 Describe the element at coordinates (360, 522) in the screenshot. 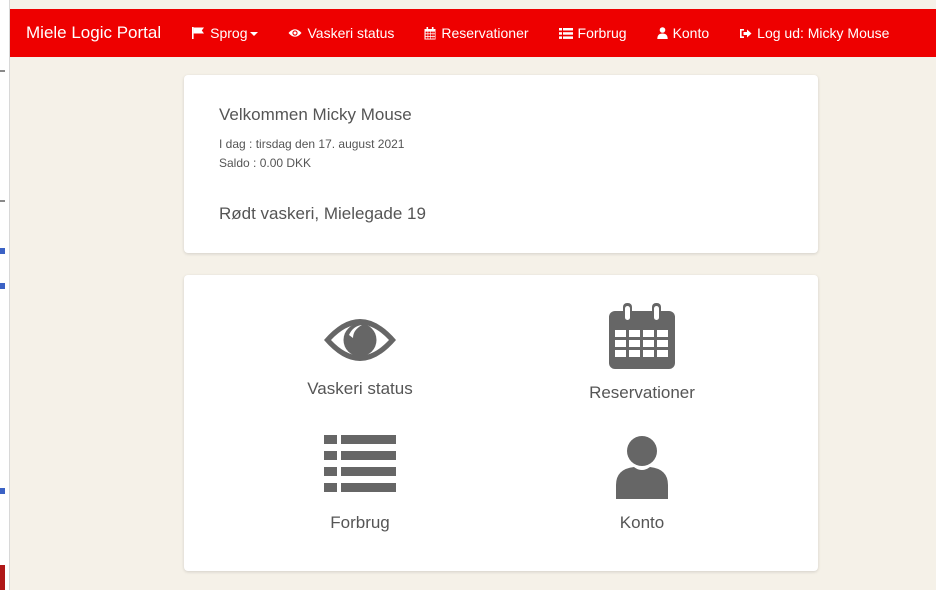

I see `tile-consumption-label: Forbrug` at that location.